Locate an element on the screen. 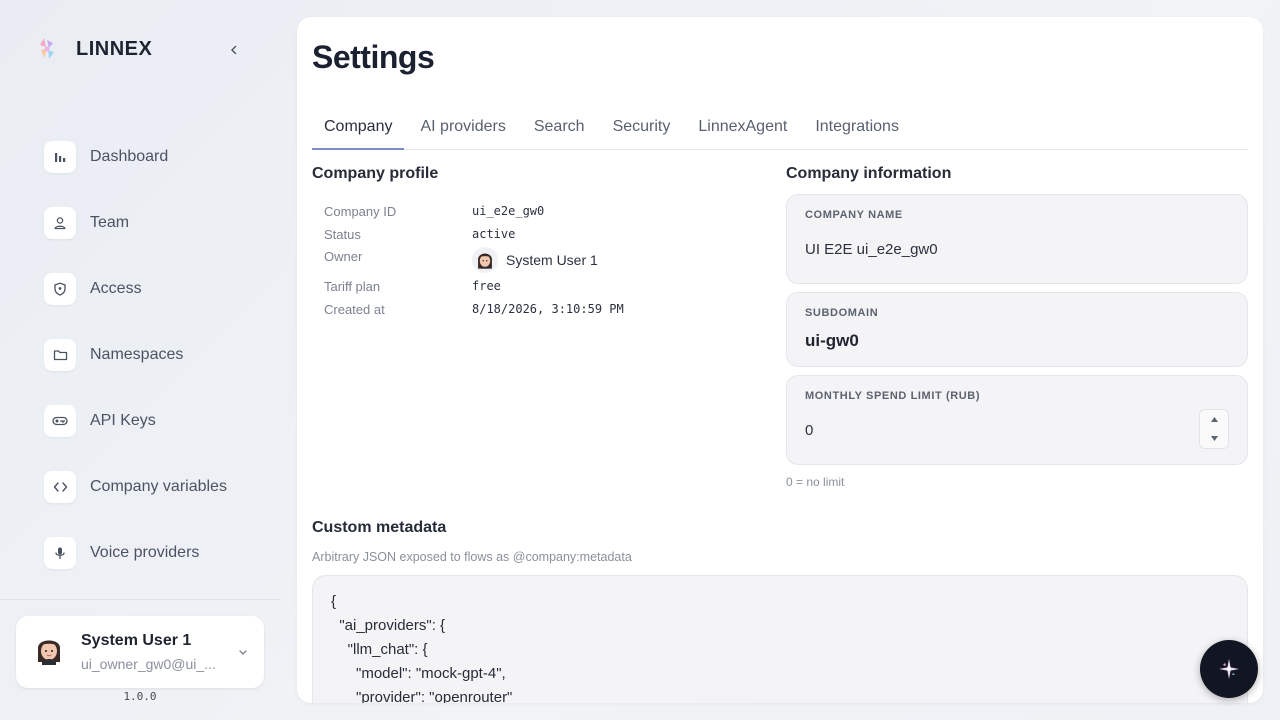 Image resolution: width=1280 pixels, height=720 pixels. brand: LINNEX is located at coordinates (92, 49).